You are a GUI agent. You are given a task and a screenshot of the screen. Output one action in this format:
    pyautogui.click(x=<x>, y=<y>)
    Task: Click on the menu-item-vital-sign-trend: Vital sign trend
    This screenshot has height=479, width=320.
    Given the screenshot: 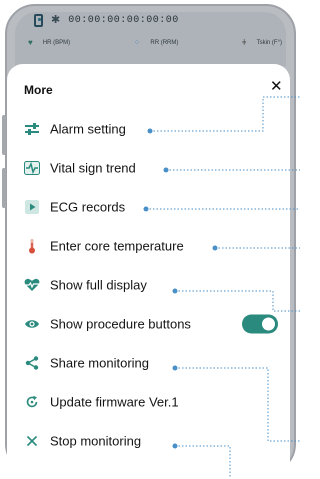 What is the action you would take?
    pyautogui.click(x=148, y=168)
    